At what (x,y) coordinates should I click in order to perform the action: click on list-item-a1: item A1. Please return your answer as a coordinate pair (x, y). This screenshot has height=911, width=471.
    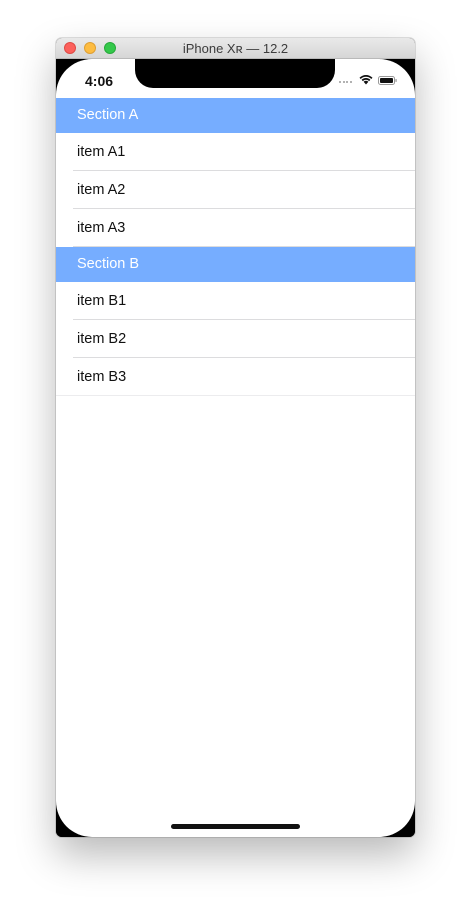
    Looking at the image, I should click on (235, 152).